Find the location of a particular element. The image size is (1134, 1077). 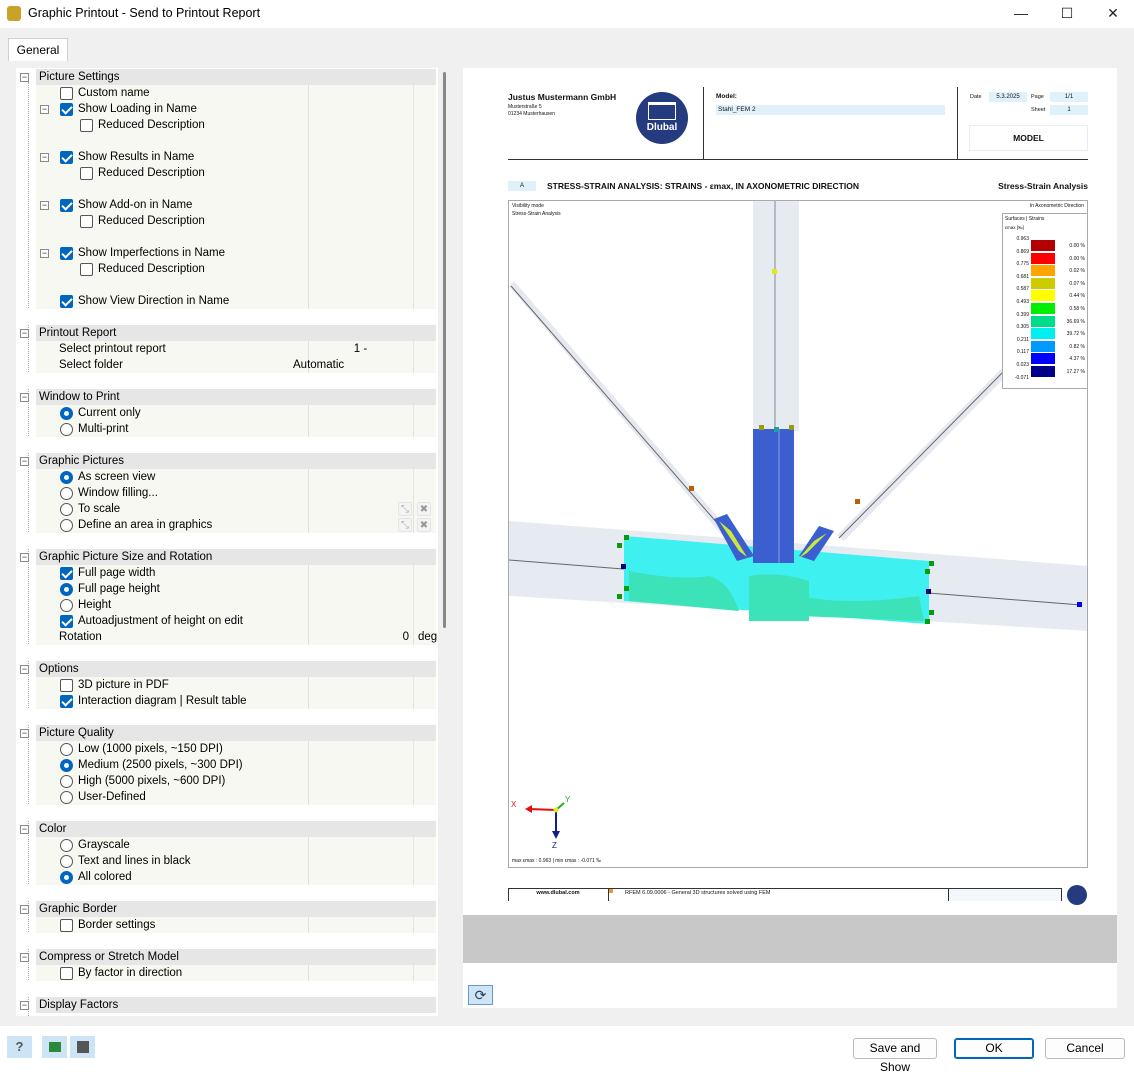

section-options: − Options is located at coordinates (228, 669).